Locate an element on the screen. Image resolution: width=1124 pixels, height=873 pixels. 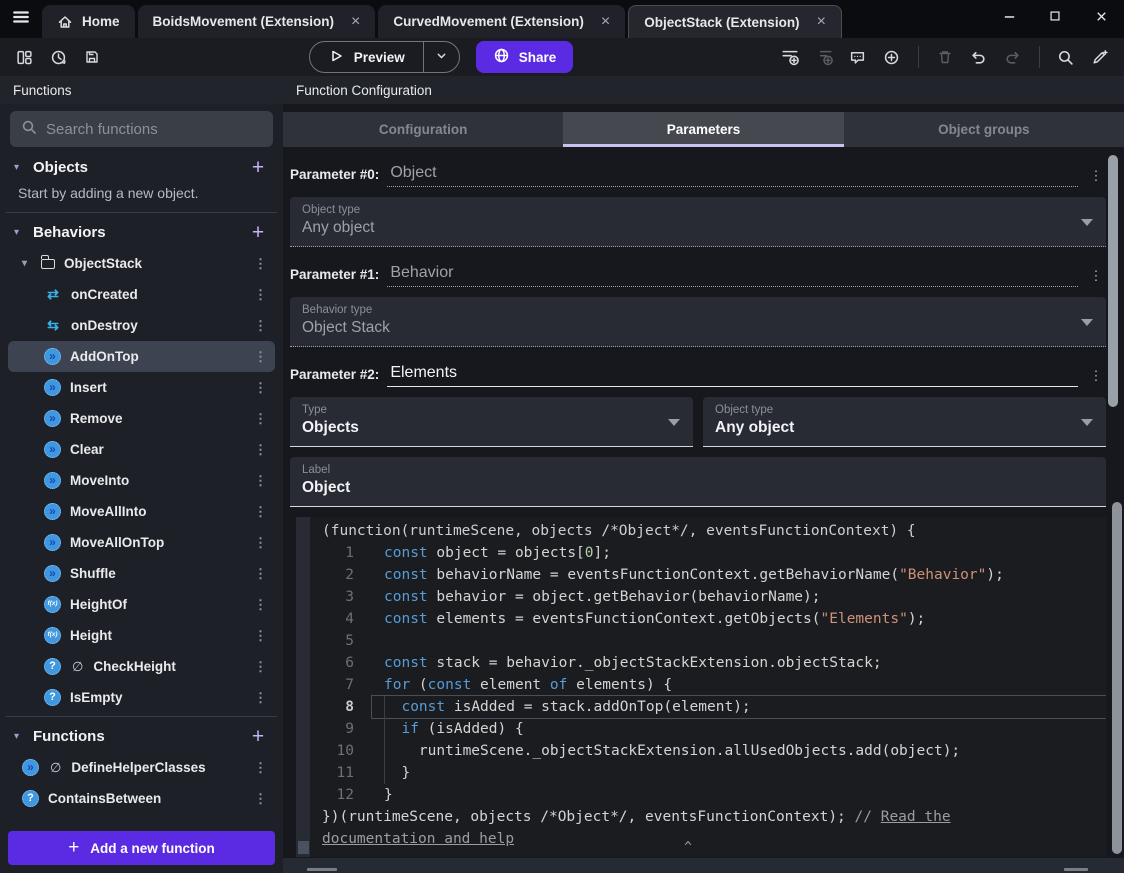
tab-objectstack-extension: ObjectStack (Extension) × is located at coordinates (735, 21).